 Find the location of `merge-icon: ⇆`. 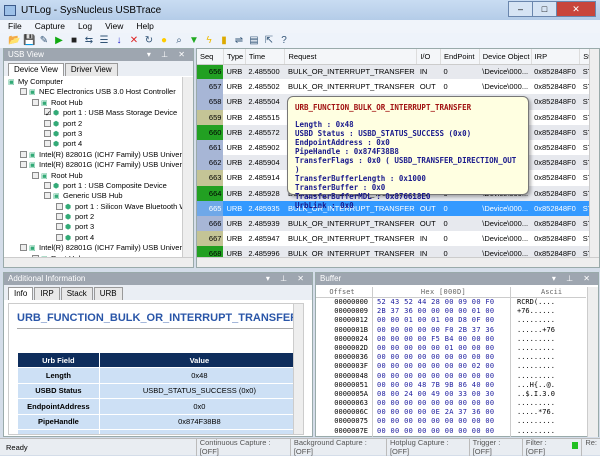

merge-icon: ⇆ is located at coordinates (89, 41).